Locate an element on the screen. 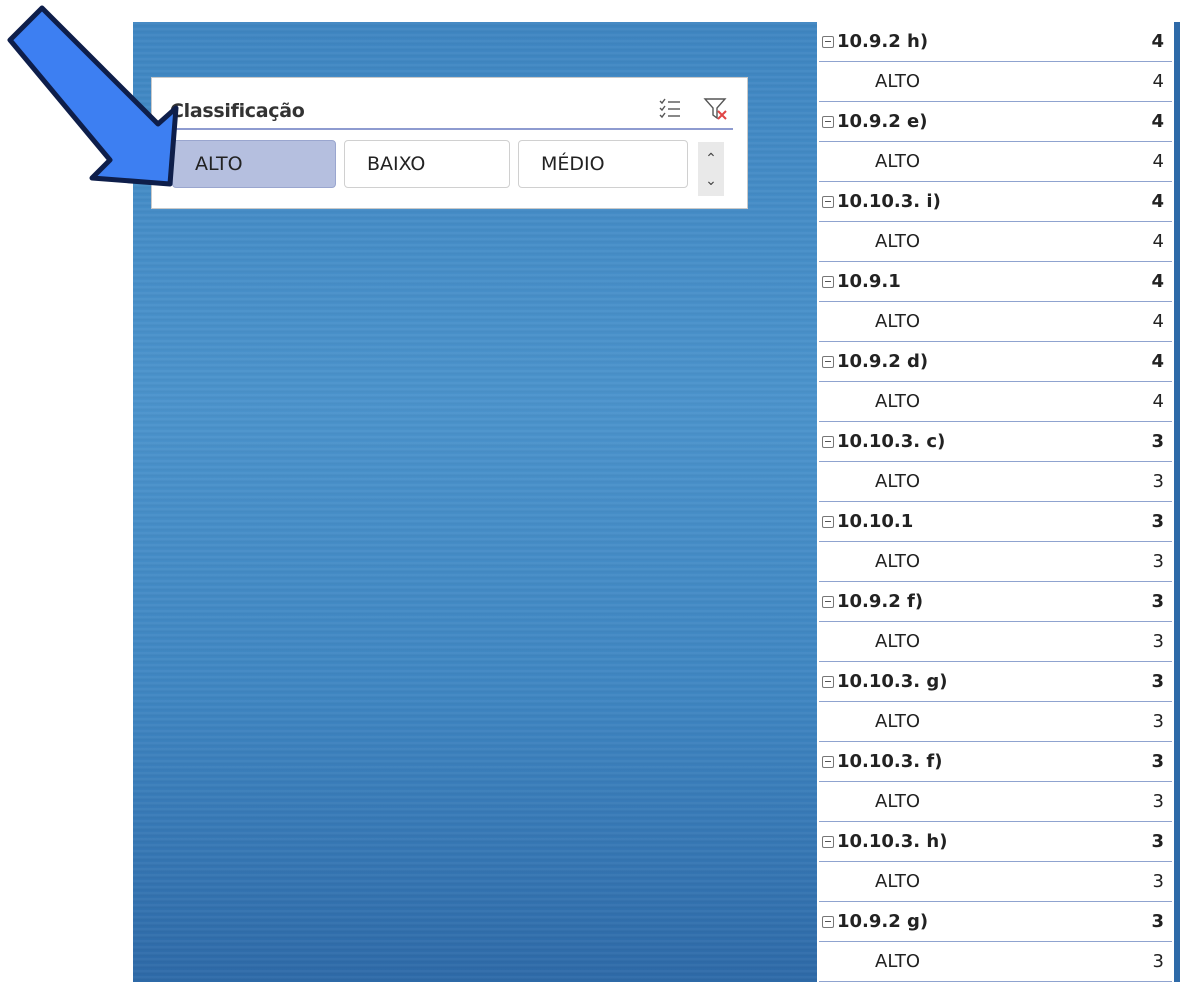  scroll-down-icon: ⌄ is located at coordinates (711, 180).